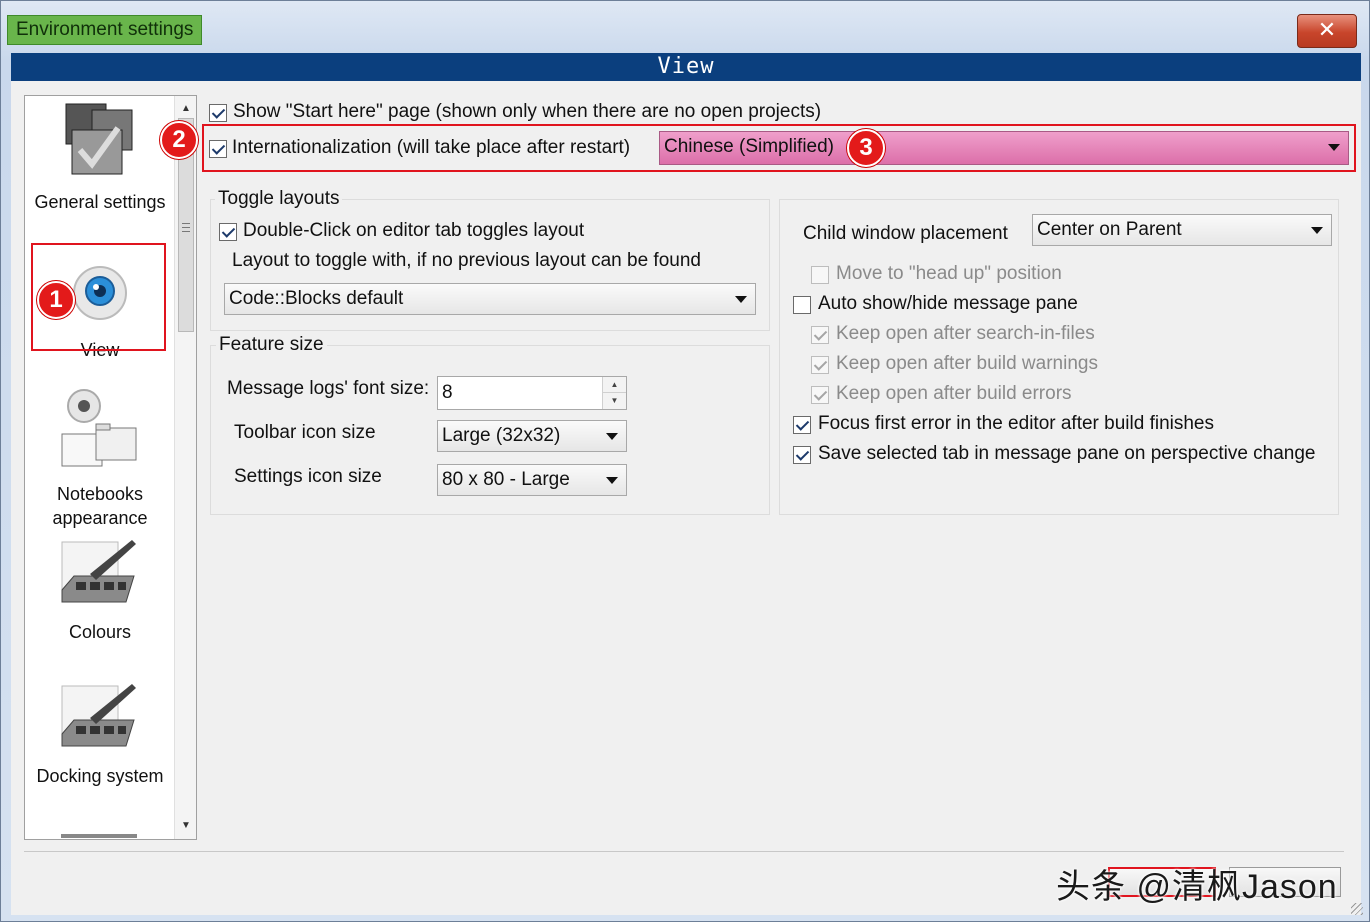 This screenshot has width=1370, height=922. I want to click on focus-first-error-checkbox, so click(802, 425).